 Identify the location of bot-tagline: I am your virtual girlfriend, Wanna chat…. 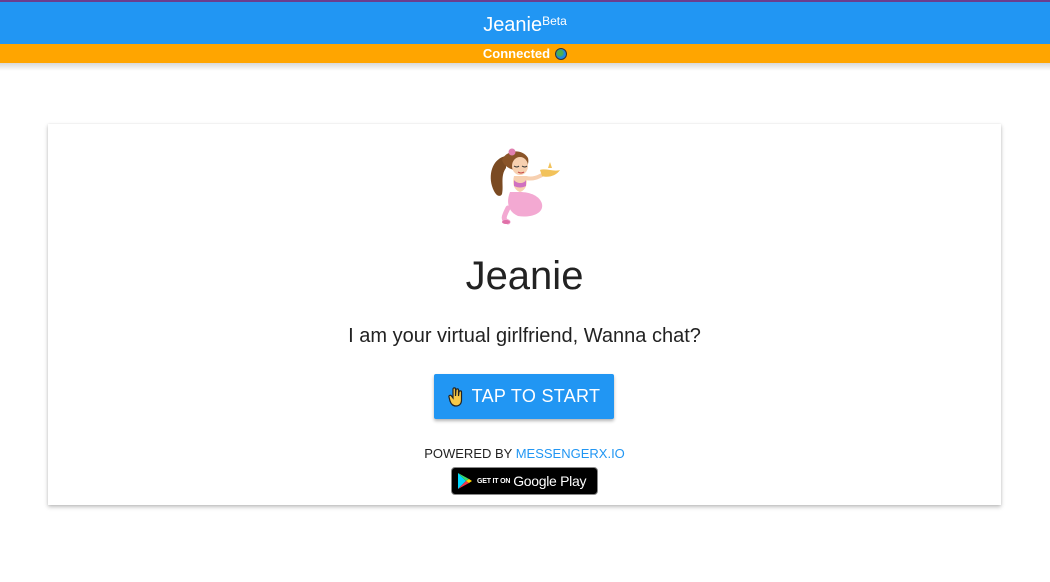
(524, 336).